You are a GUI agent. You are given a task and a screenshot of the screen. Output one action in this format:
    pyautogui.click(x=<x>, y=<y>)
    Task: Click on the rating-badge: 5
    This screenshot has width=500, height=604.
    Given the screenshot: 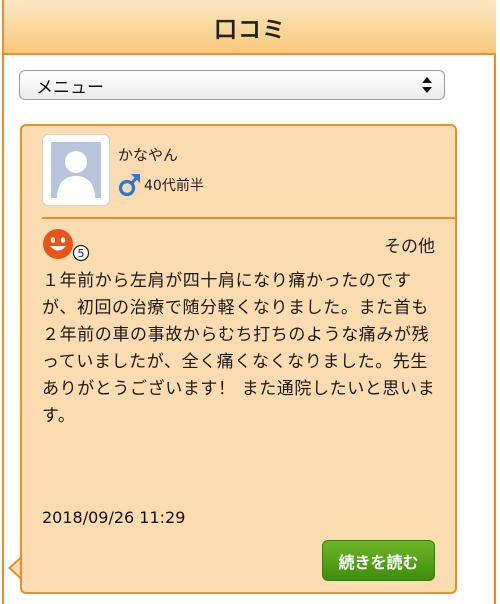 What is the action you would take?
    pyautogui.click(x=68, y=245)
    